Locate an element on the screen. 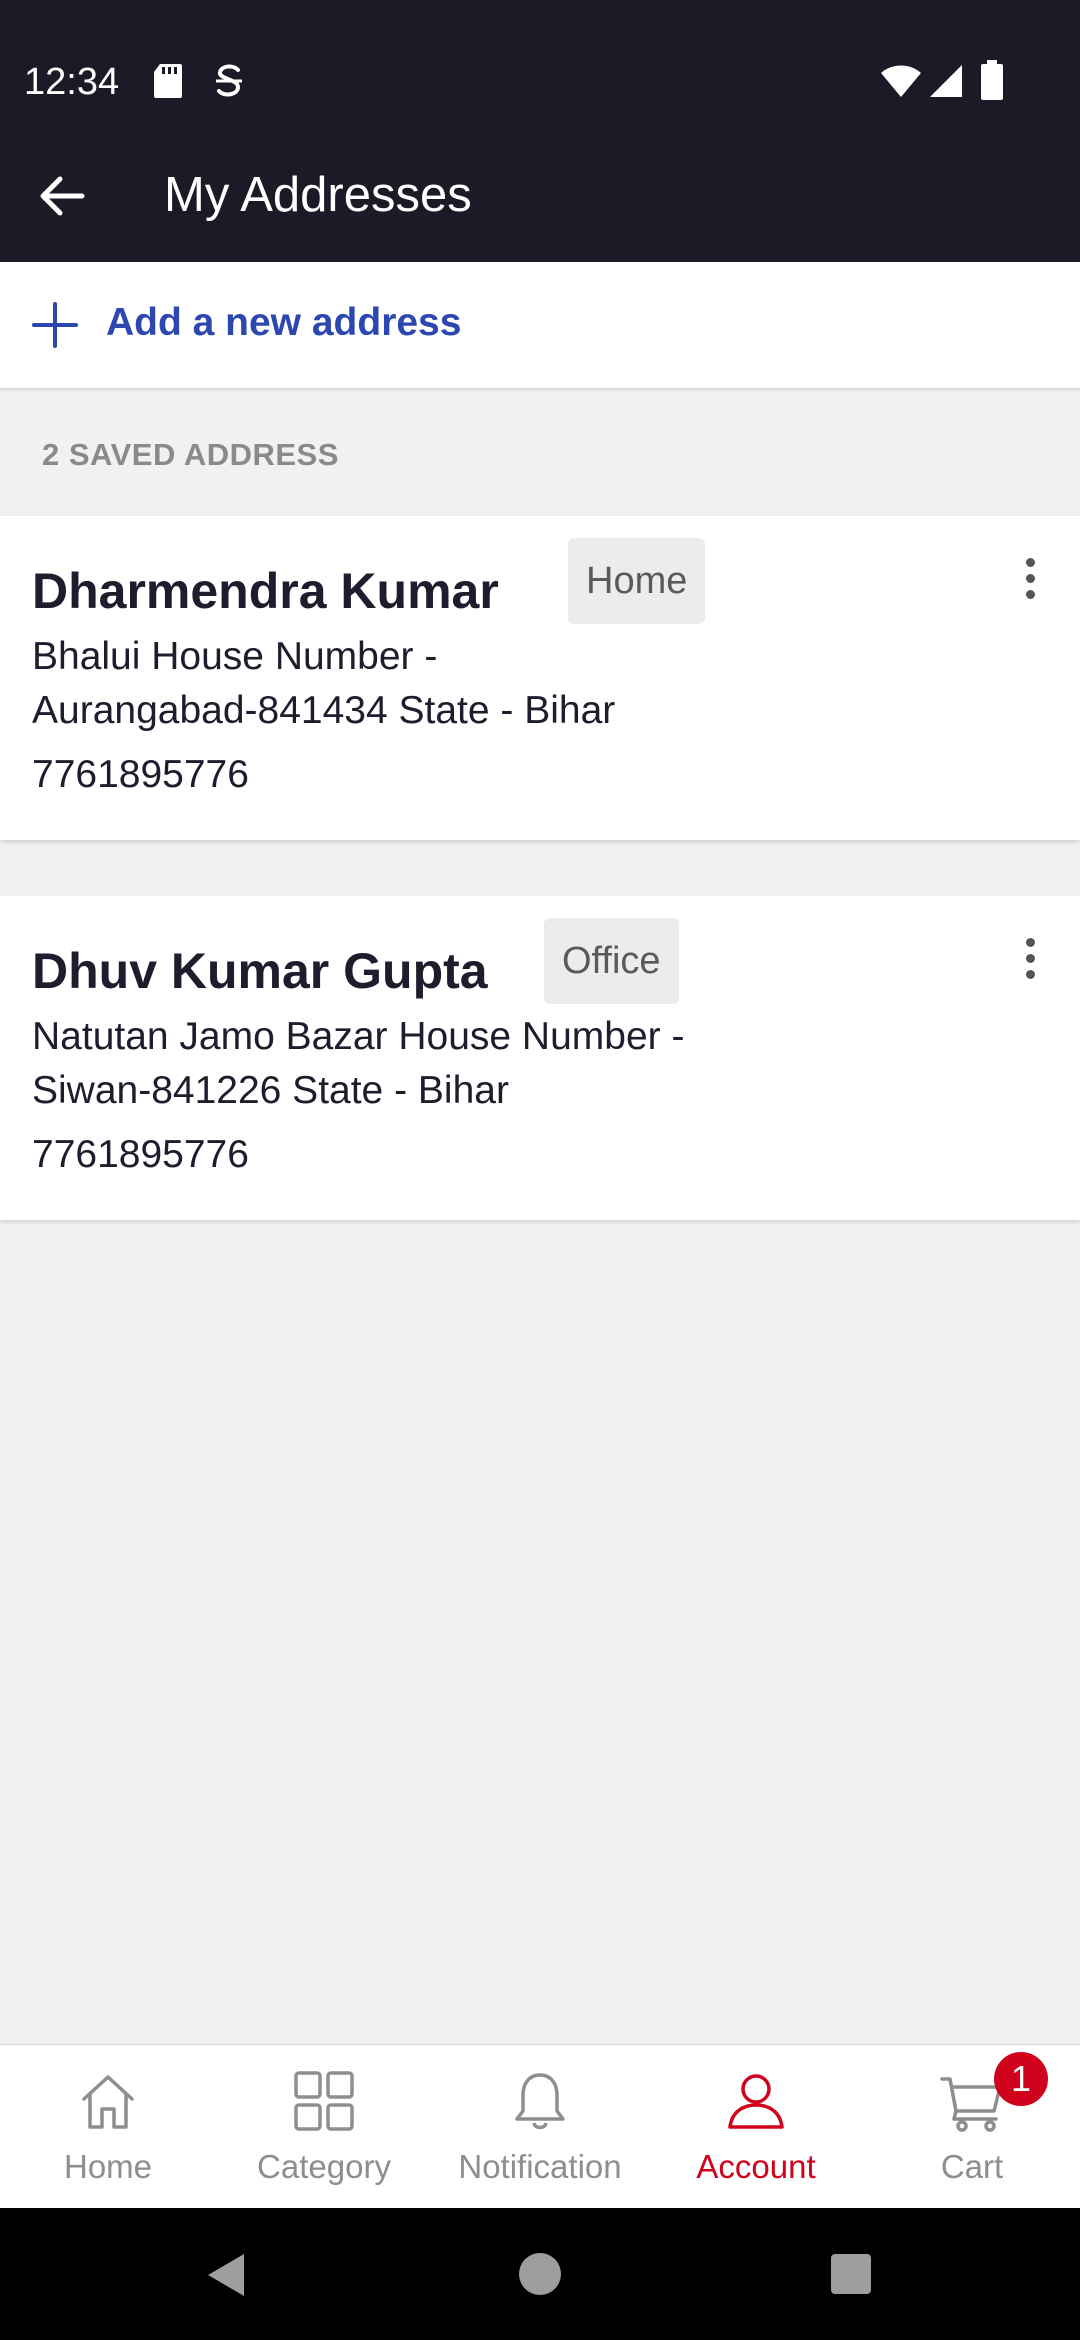 The height and width of the screenshot is (2340, 1080). system-navigation-bar is located at coordinates (540, 2274).